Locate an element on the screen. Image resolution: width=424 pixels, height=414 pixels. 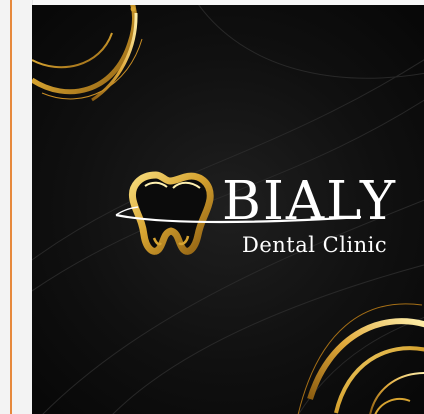
bottom-right-gold-rings is located at coordinates (360, 358).